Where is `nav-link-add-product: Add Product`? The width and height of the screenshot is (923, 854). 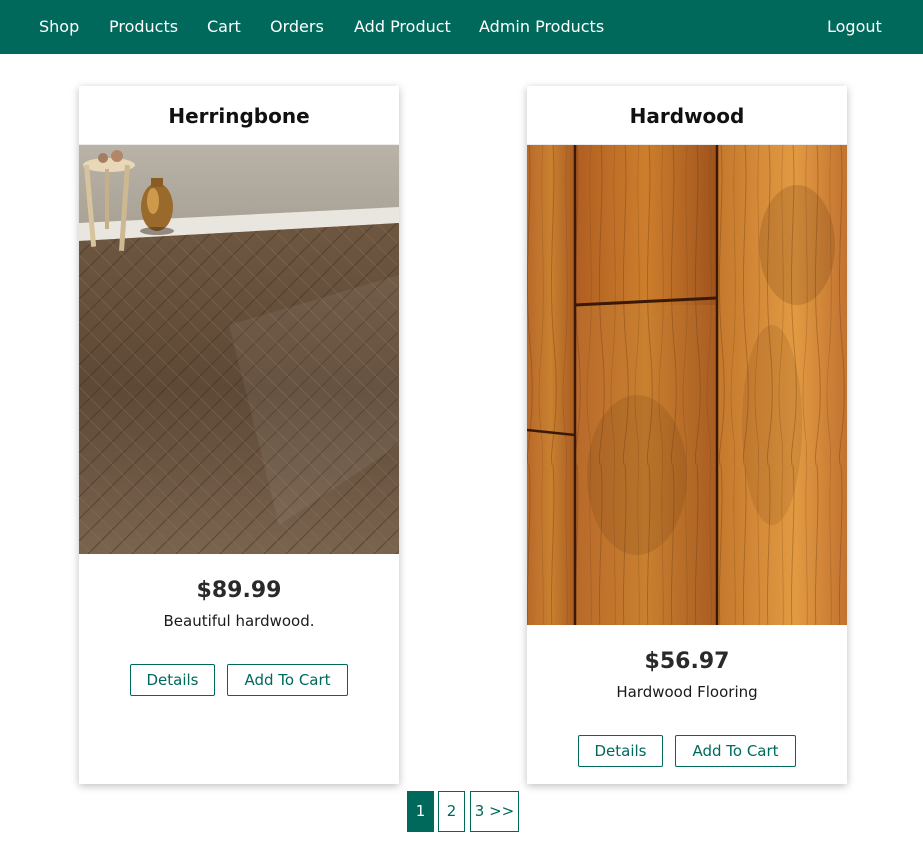
nav-link-add-product: Add Product is located at coordinates (402, 27).